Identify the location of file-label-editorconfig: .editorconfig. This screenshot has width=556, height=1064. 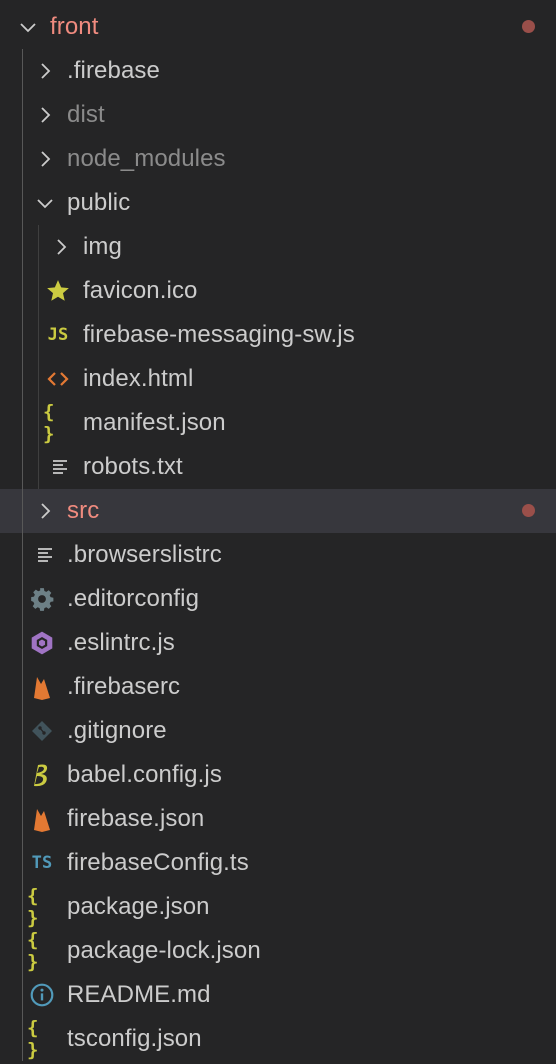
(133, 598).